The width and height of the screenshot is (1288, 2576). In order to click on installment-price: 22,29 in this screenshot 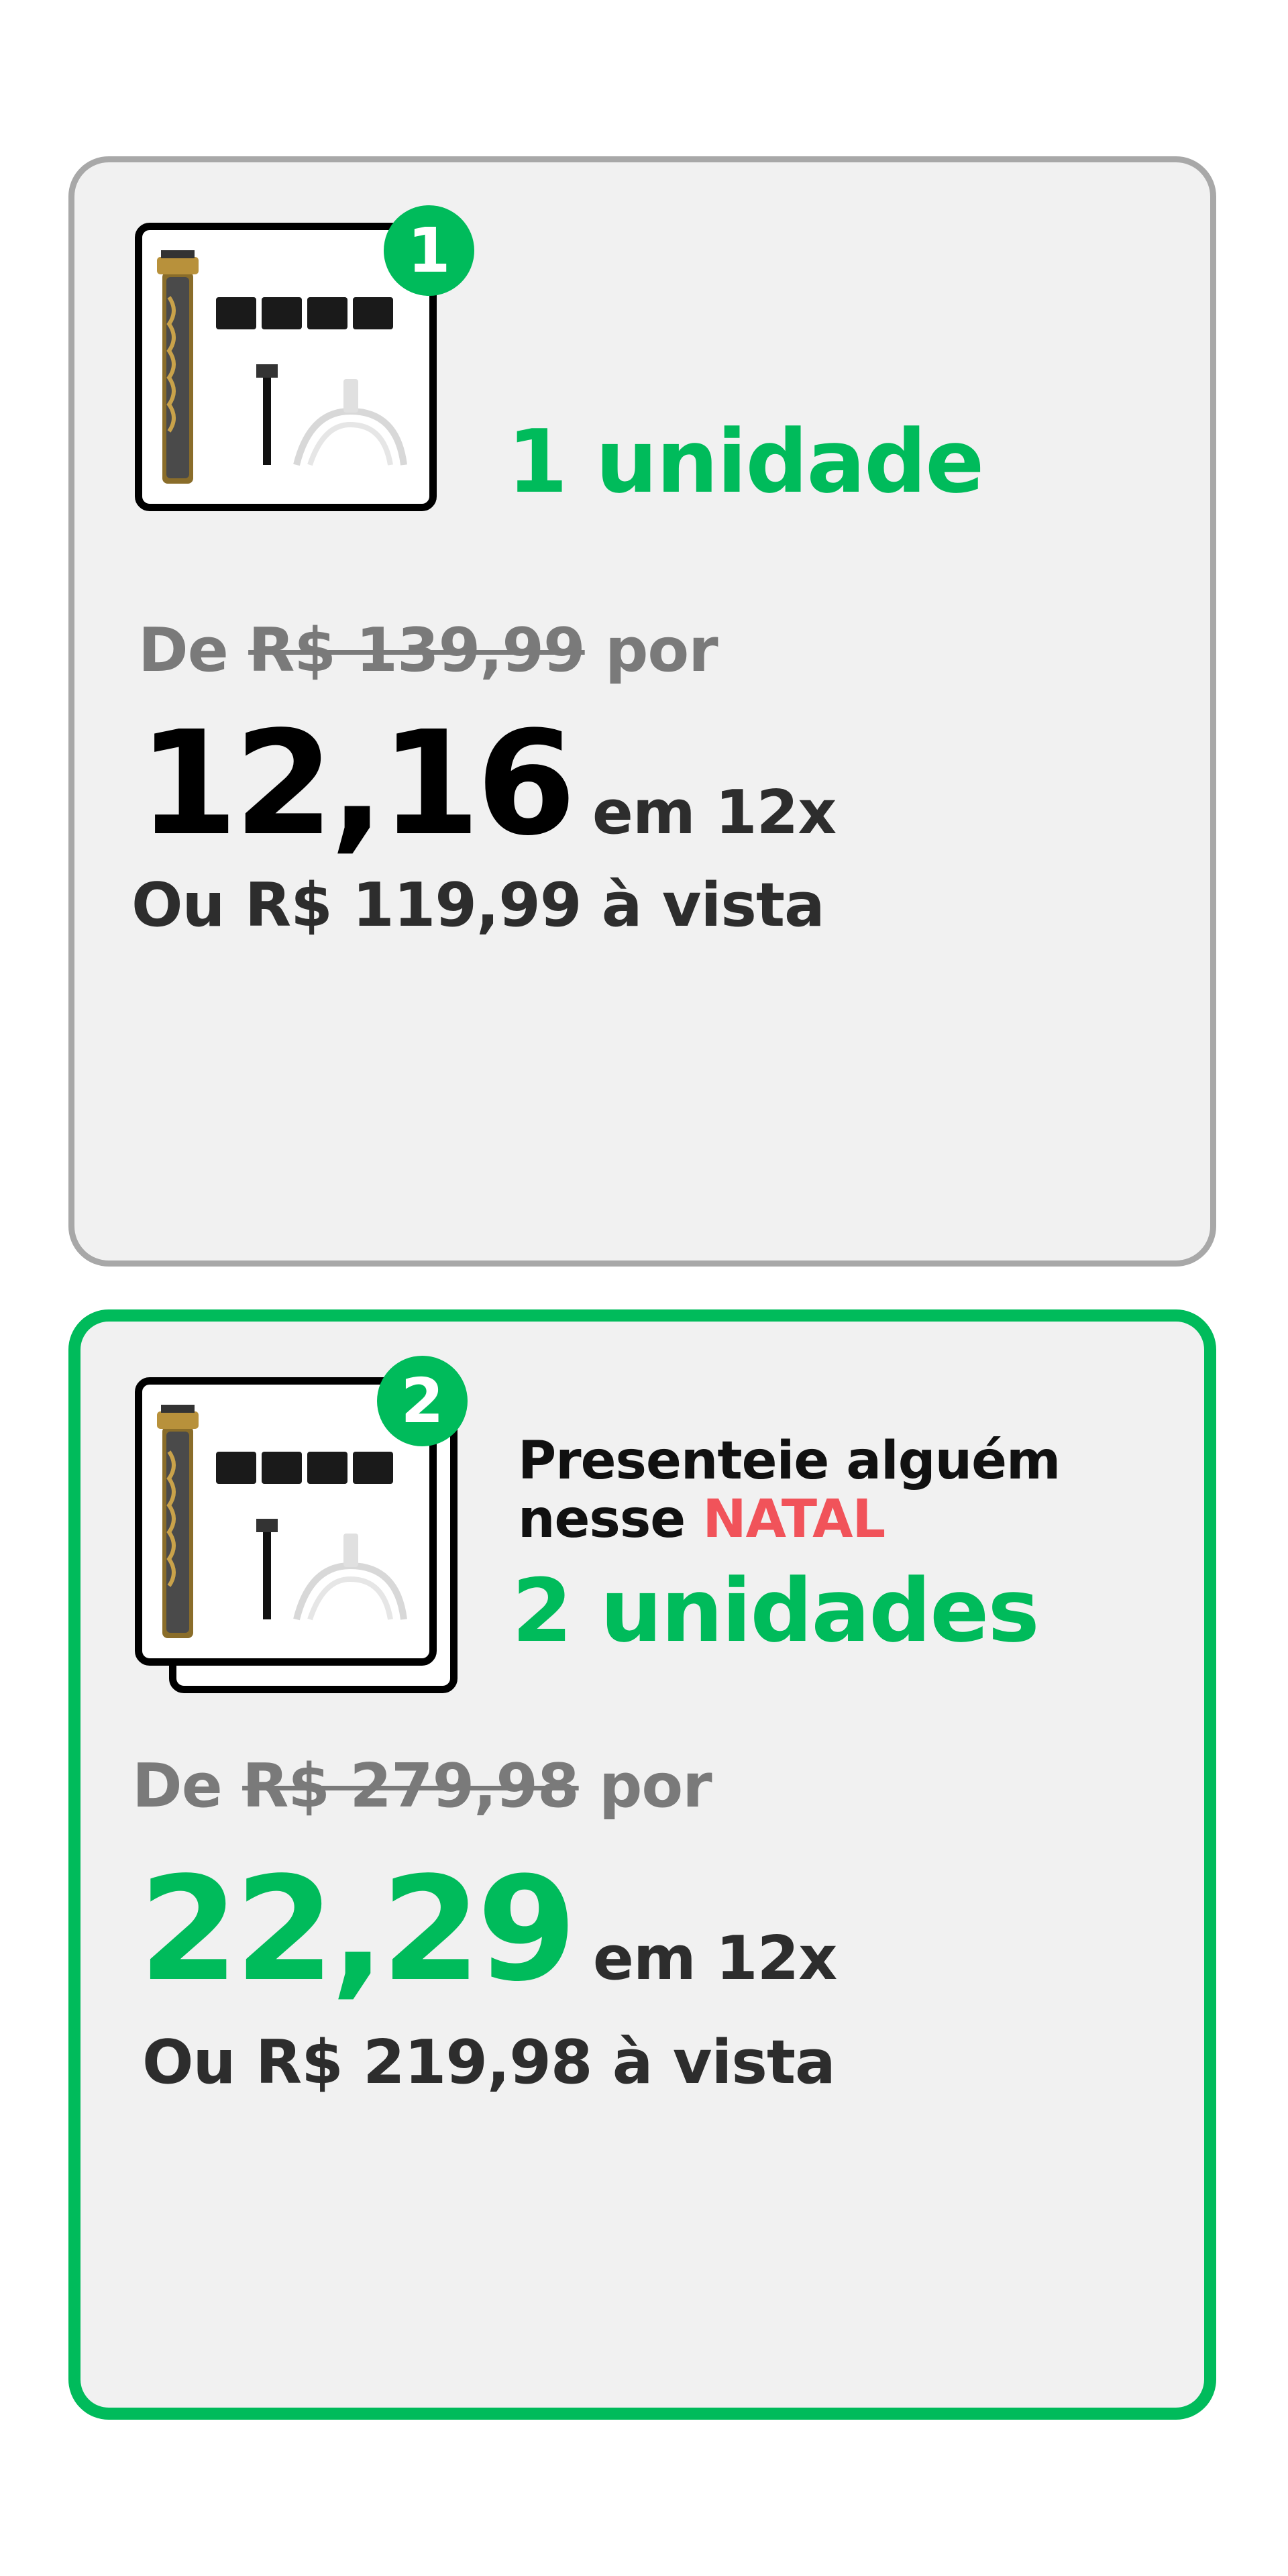, I will do `click(358, 1929)`.